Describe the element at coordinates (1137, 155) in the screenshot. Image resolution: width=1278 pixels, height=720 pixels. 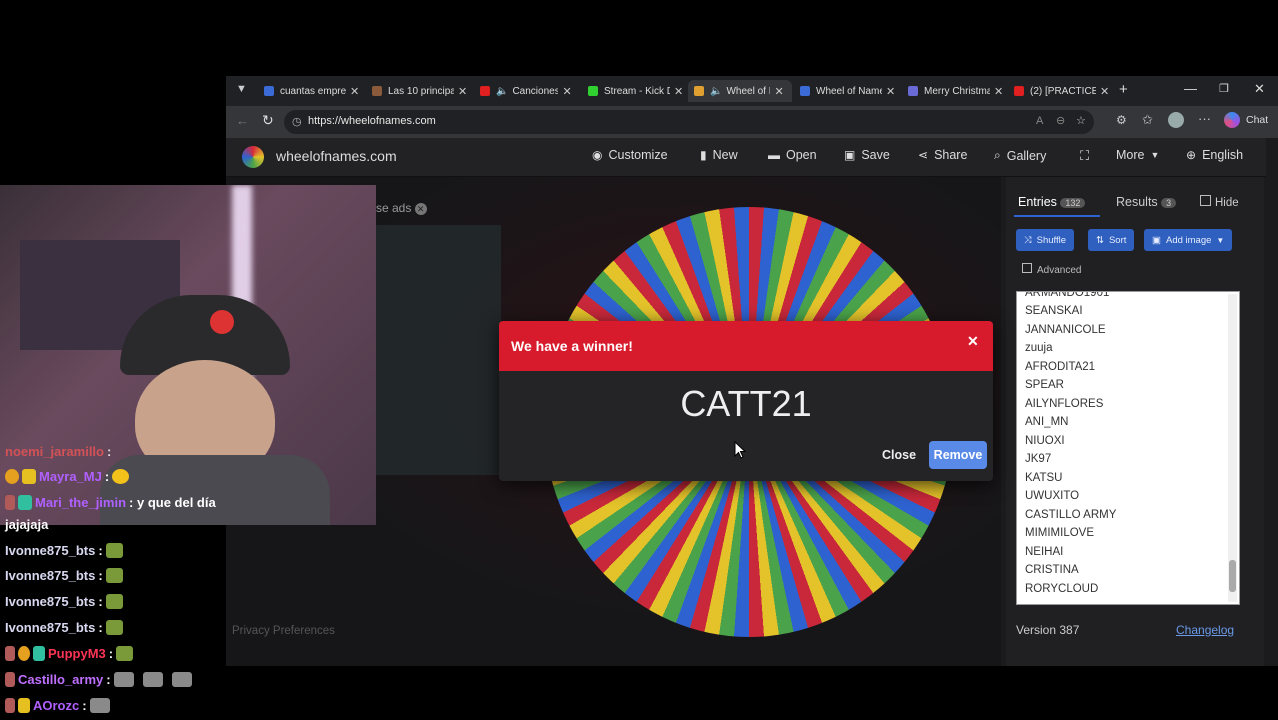
I see `more-menu: More ▼` at that location.